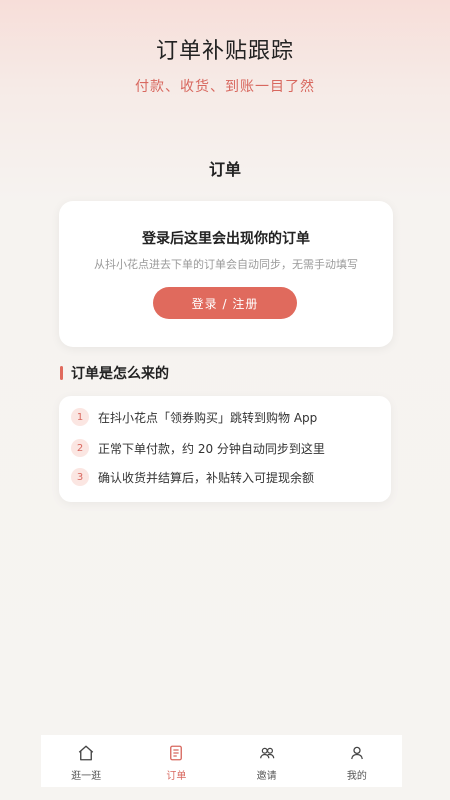 The height and width of the screenshot is (800, 450). I want to click on how-section-heading: 订单是怎么来的, so click(114, 373).